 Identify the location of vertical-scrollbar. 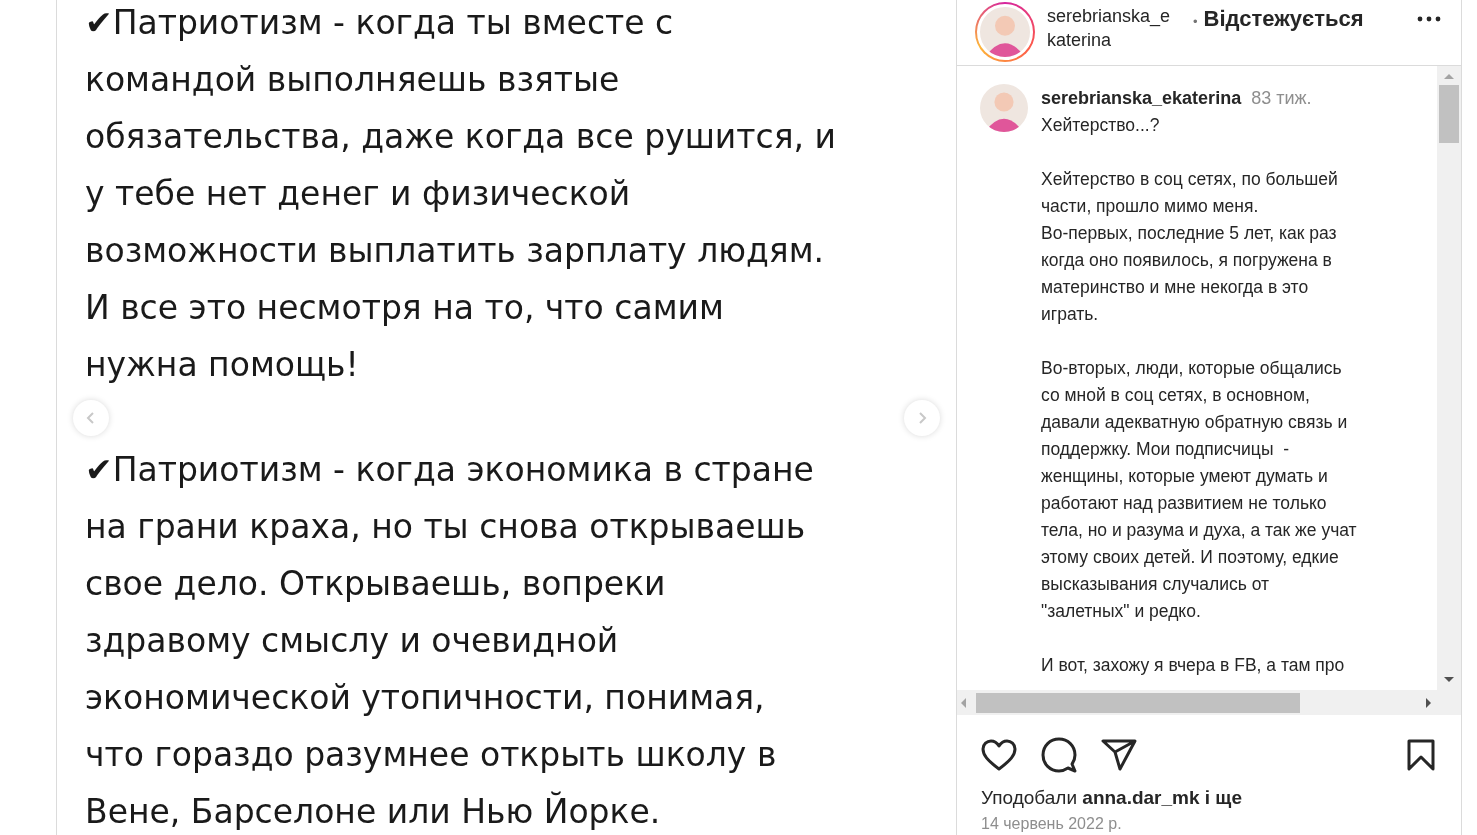
(1449, 378).